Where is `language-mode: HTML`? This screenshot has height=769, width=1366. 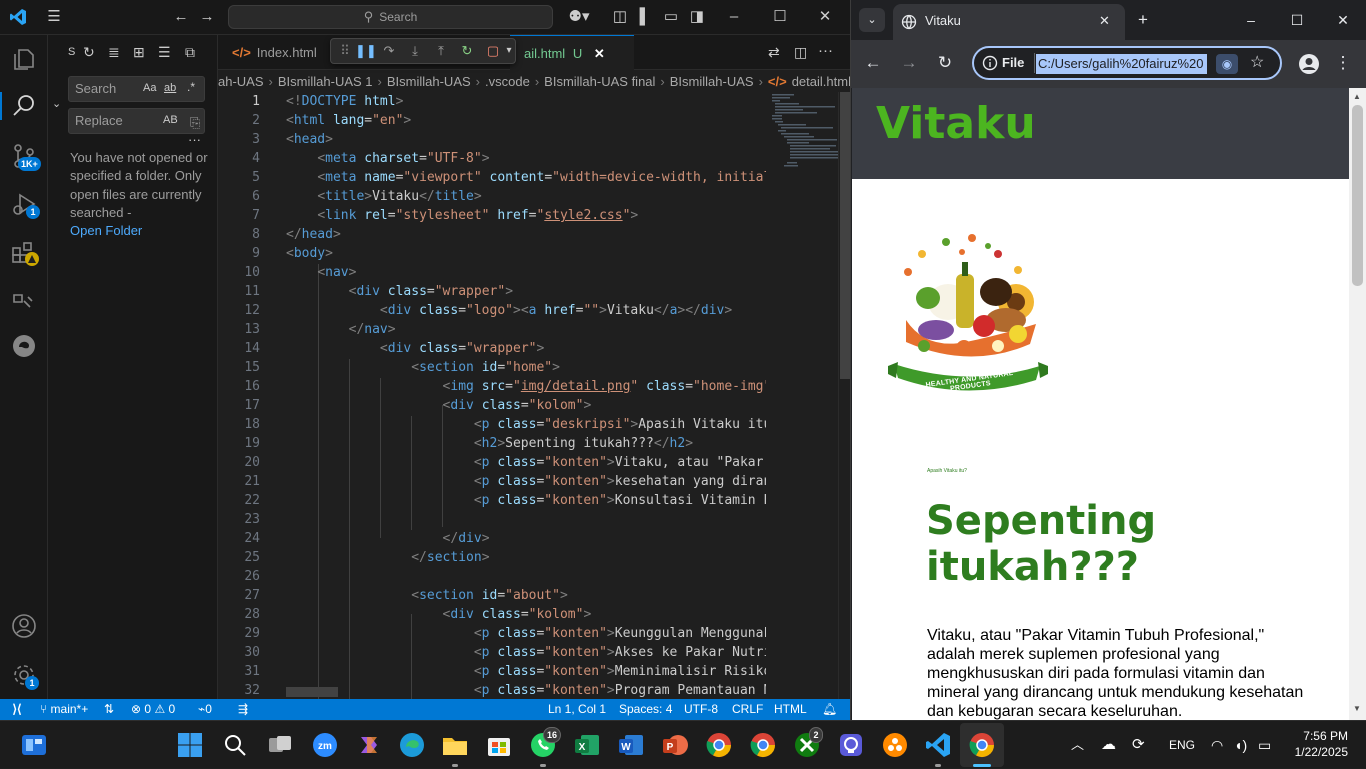
language-mode: HTML is located at coordinates (790, 709).